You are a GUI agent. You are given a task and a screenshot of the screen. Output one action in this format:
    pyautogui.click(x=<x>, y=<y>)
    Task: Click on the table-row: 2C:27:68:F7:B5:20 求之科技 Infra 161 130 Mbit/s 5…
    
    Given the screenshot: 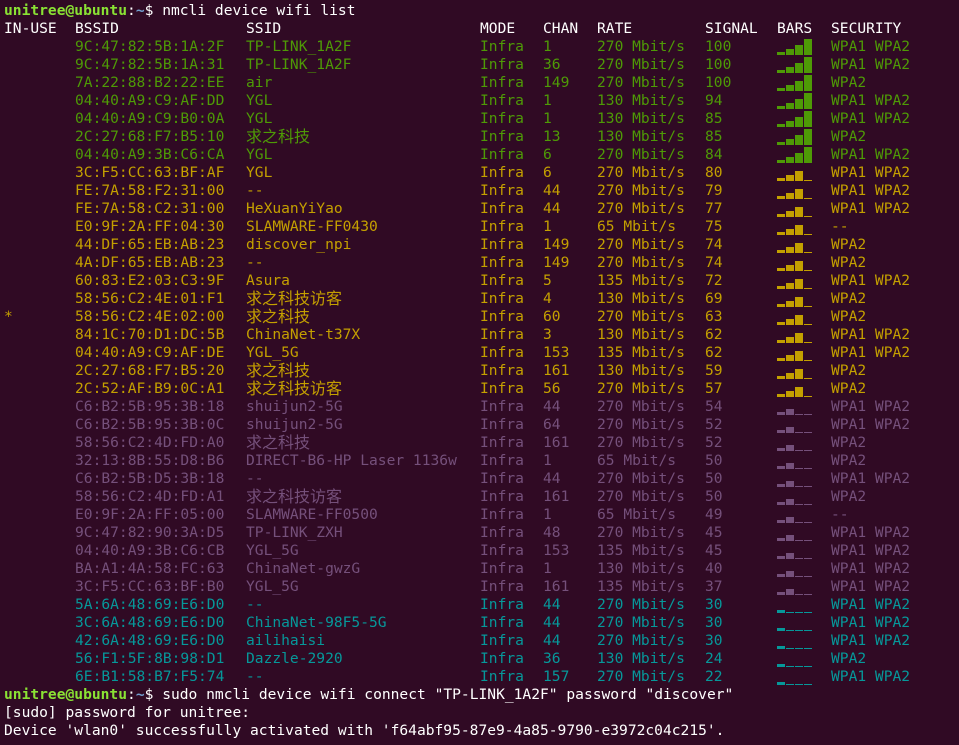 What is the action you would take?
    pyautogui.click(x=479, y=371)
    